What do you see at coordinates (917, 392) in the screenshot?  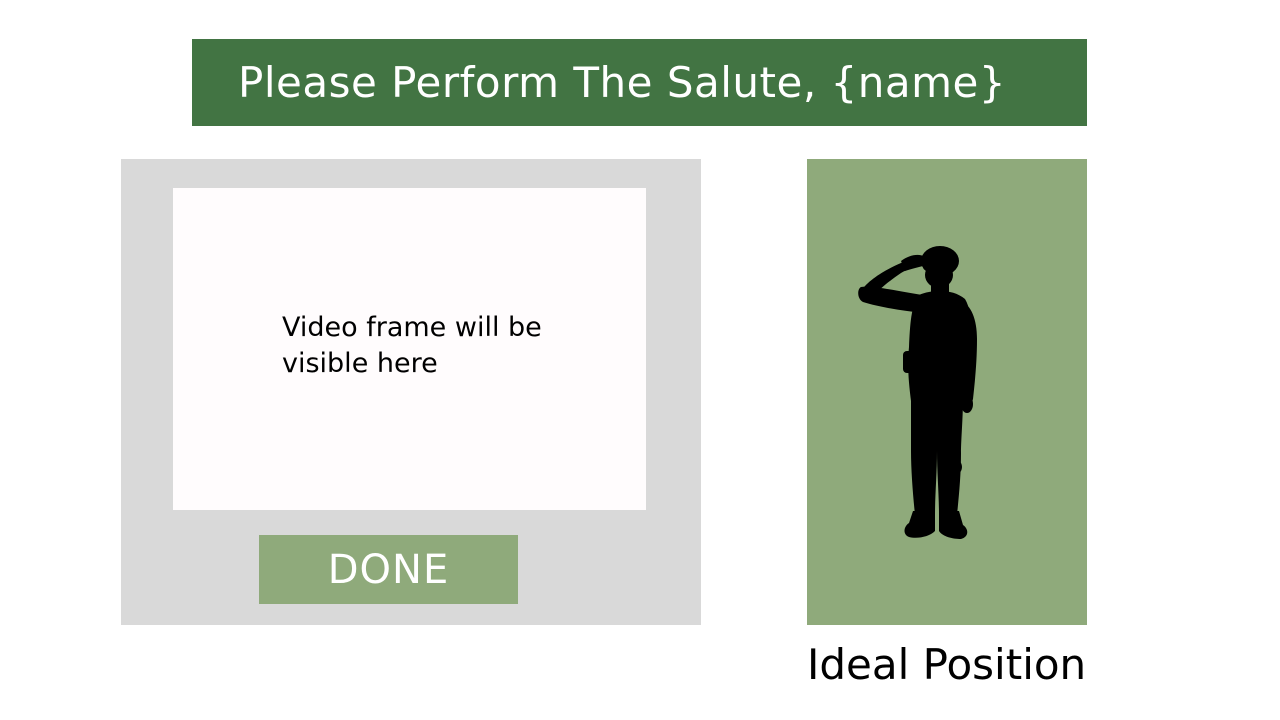 I see `saluting-soldier-icon` at bounding box center [917, 392].